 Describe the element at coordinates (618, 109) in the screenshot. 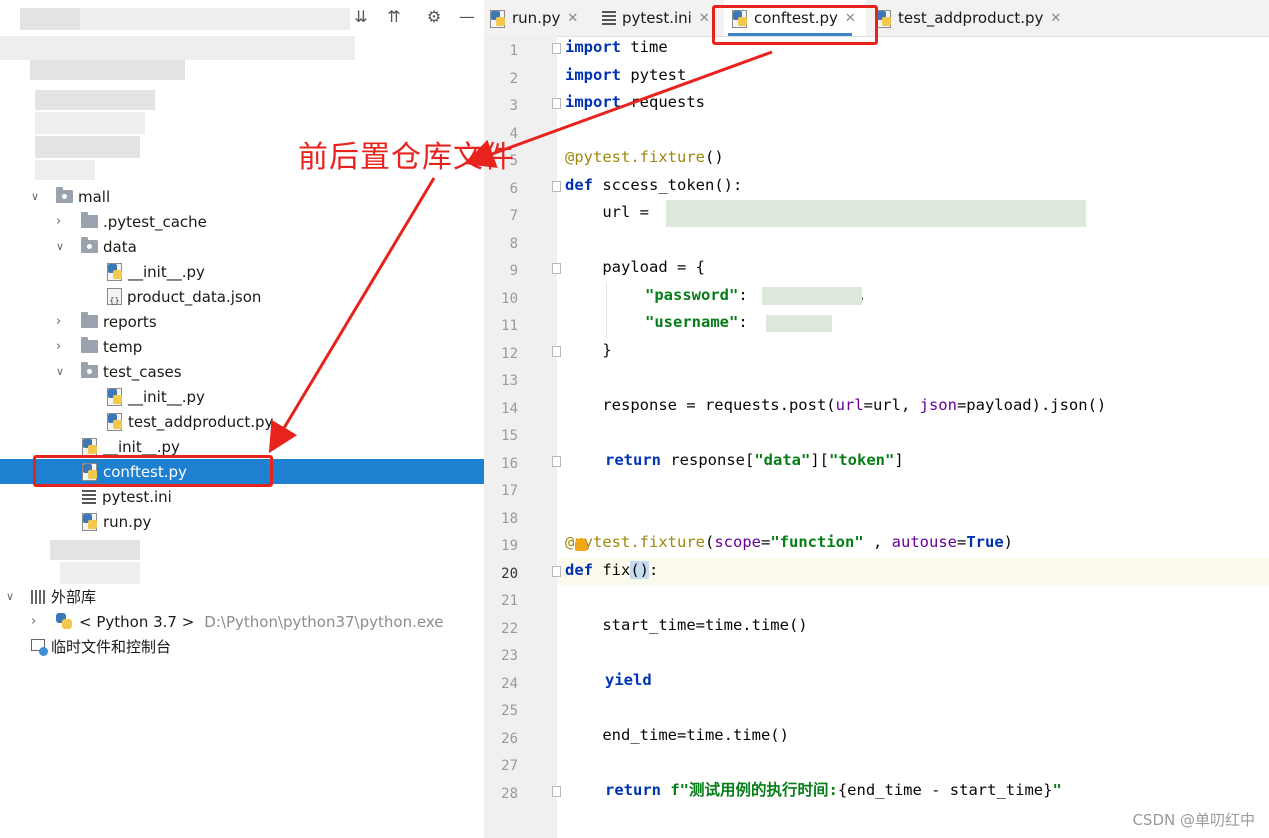

I see `arrow-tab-to-label` at that location.